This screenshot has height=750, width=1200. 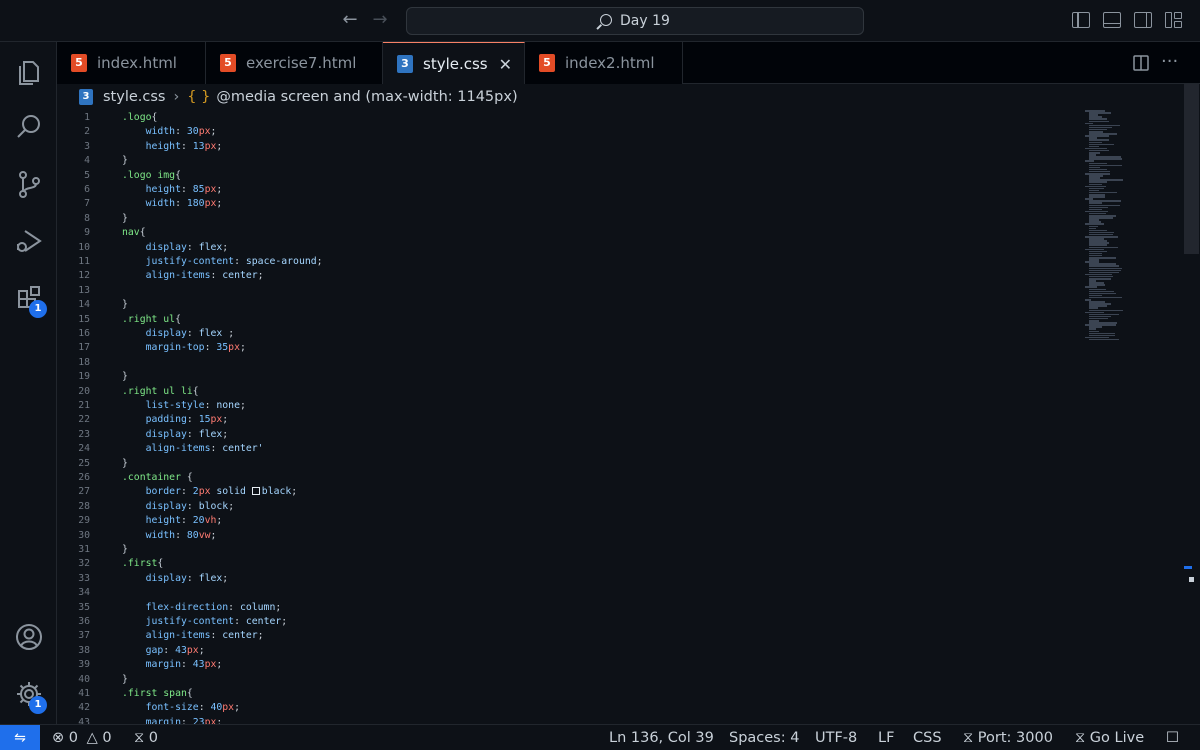 I want to click on code-text: .first span{, so click(x=157, y=694).